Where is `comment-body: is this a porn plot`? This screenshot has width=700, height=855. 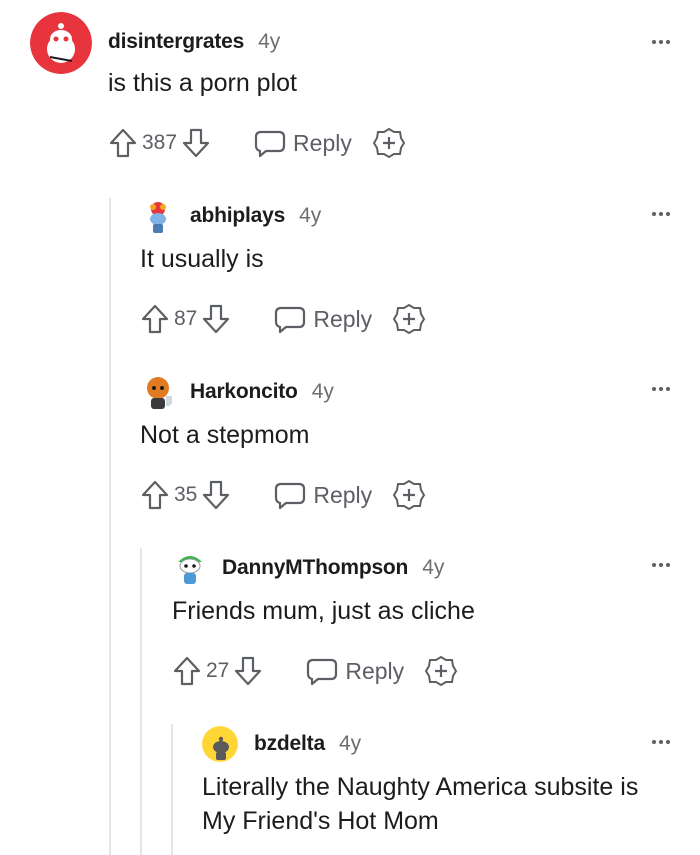
comment-body: is this a porn plot is located at coordinates (202, 83).